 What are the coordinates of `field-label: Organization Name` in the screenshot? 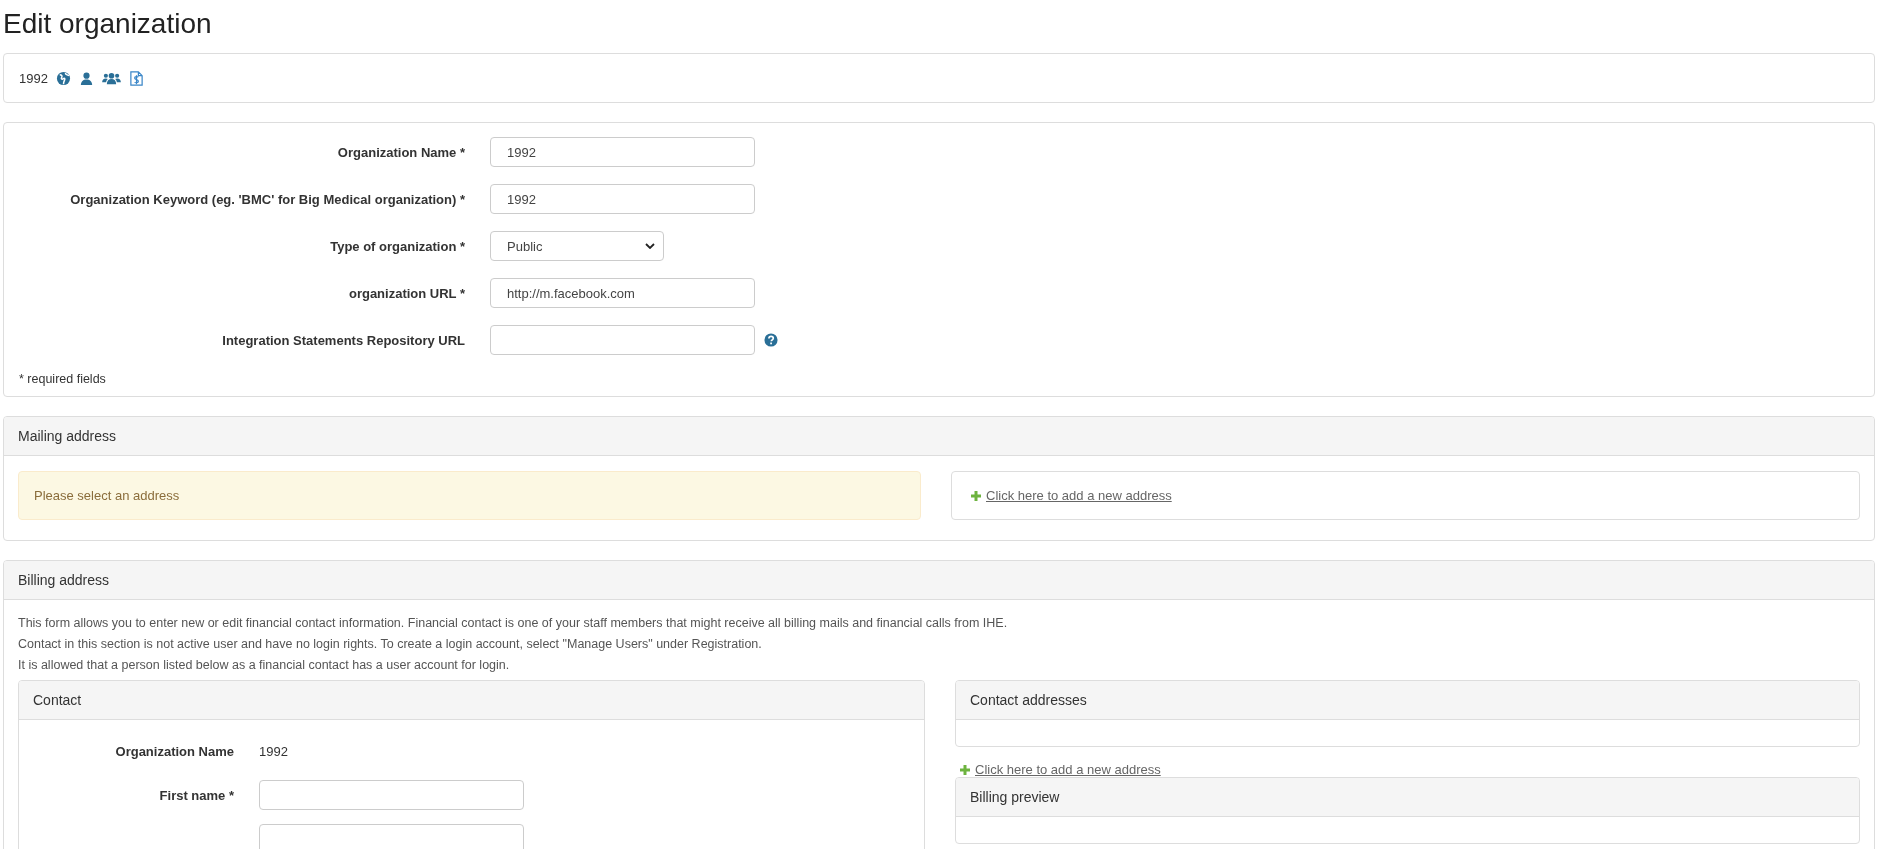 It's located at (174, 751).